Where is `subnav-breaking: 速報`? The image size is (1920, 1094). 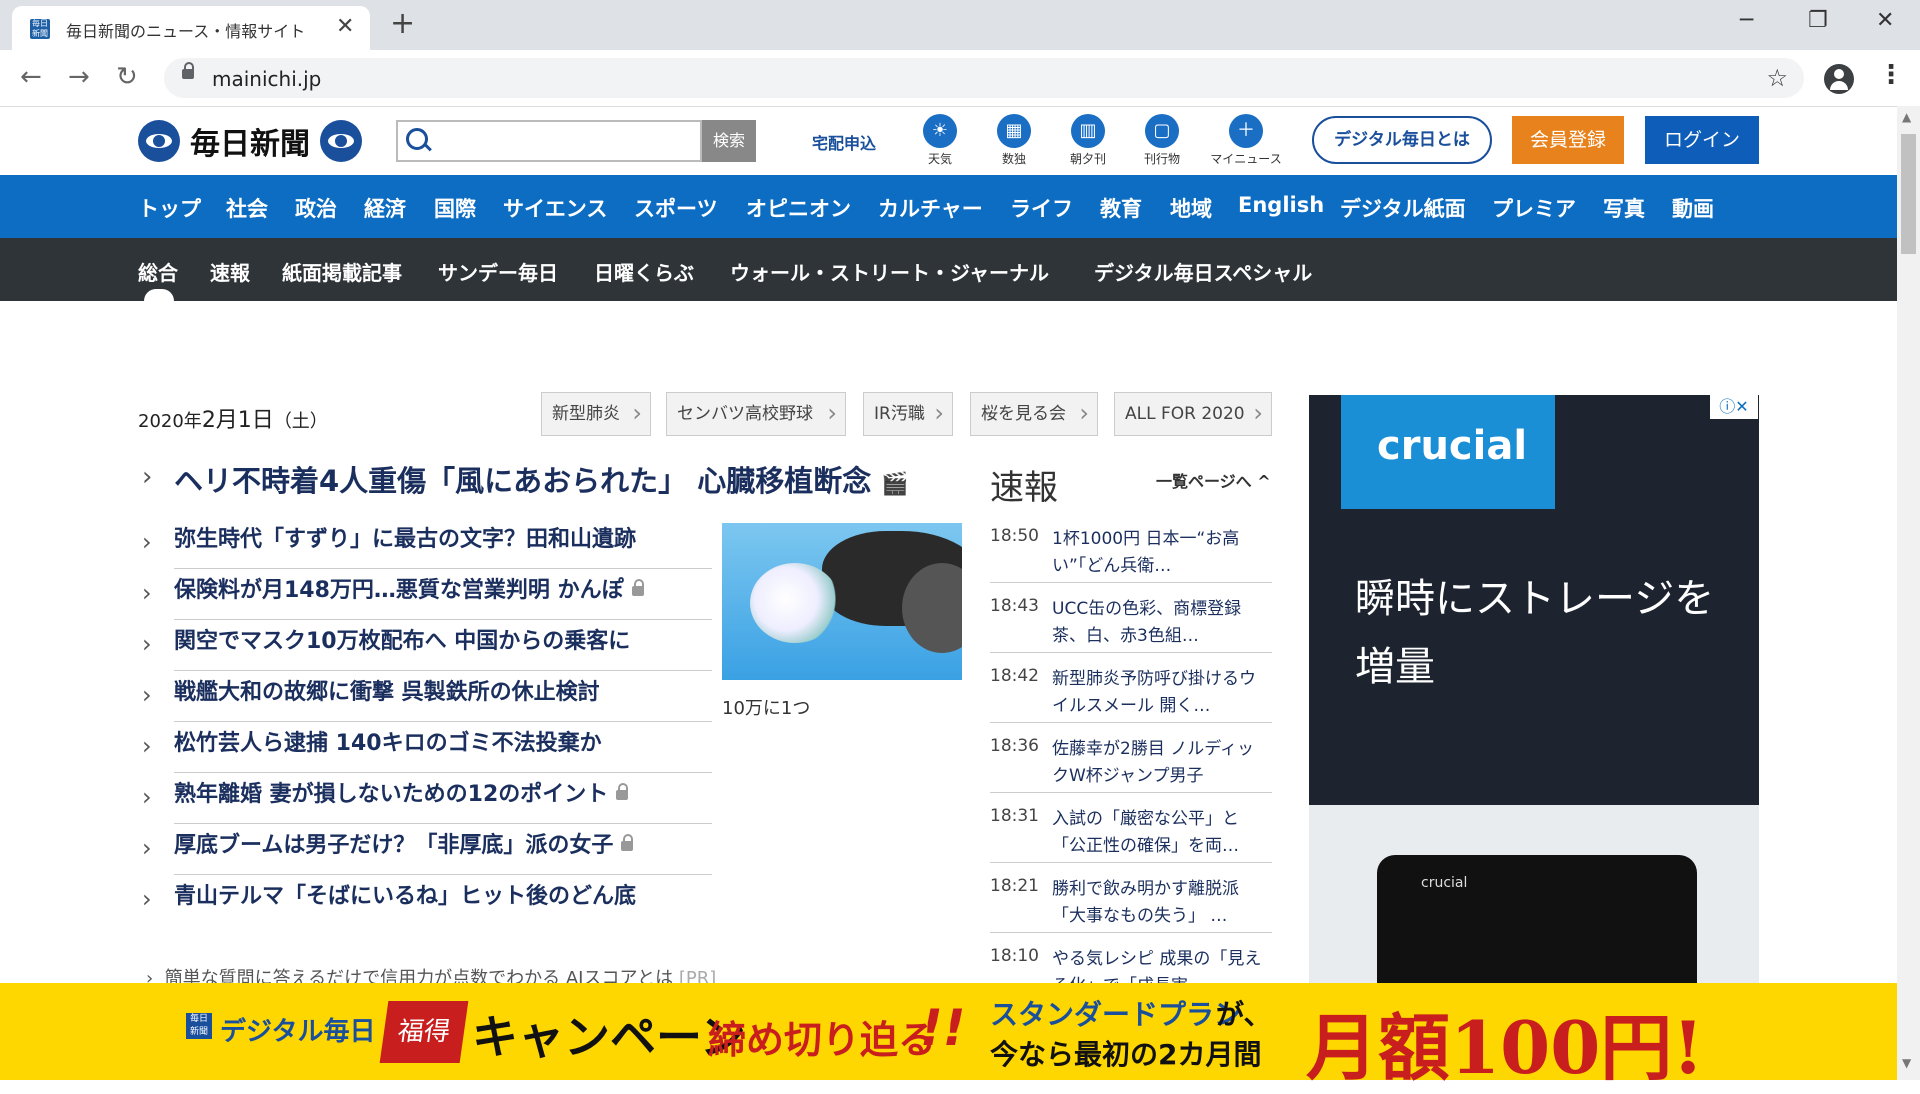 subnav-breaking: 速報 is located at coordinates (230, 271).